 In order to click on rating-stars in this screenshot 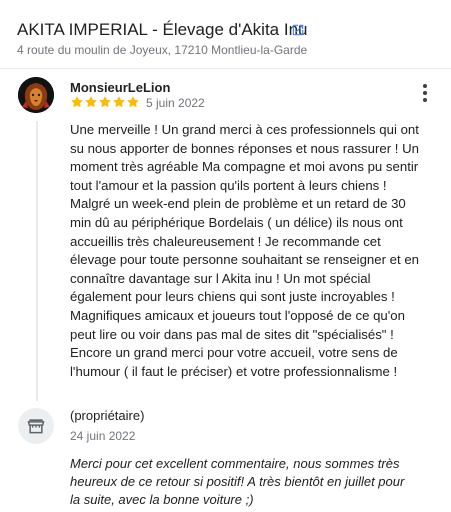, I will do `click(105, 102)`.